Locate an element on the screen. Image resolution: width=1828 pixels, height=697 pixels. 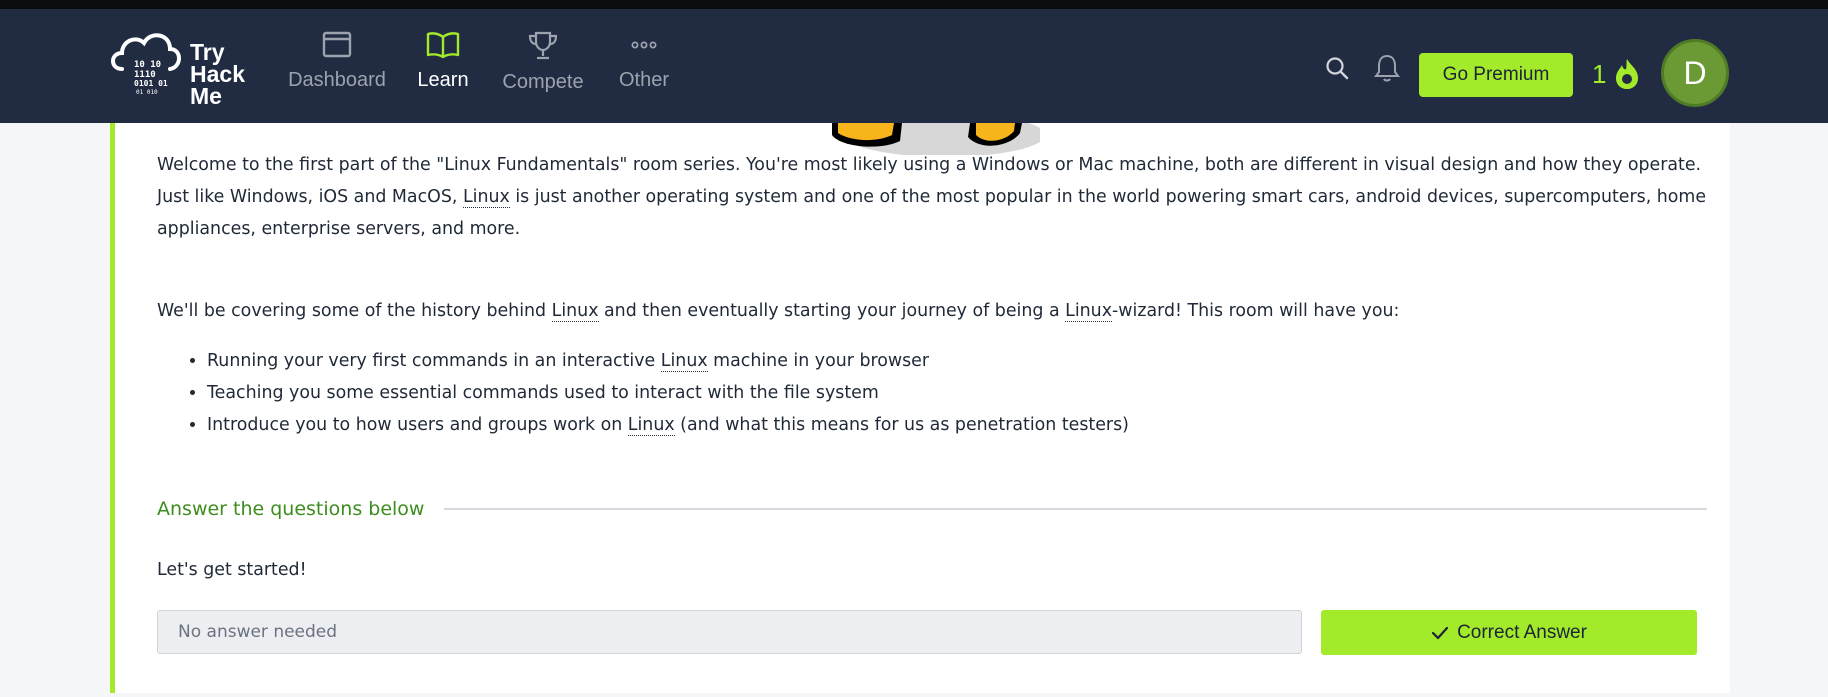
questions-section-header: Answer the questions below is located at coordinates (932, 509).